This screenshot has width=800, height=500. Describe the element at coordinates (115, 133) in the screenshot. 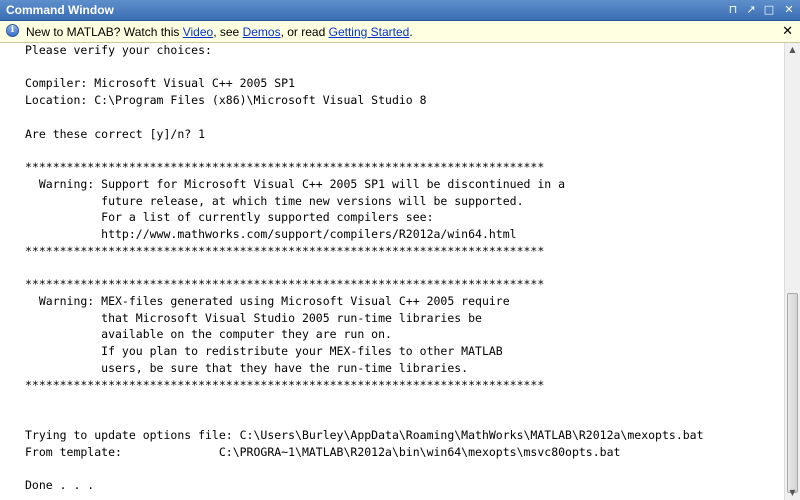

I see `console-line: Are these correct [y]/n? 1` at that location.